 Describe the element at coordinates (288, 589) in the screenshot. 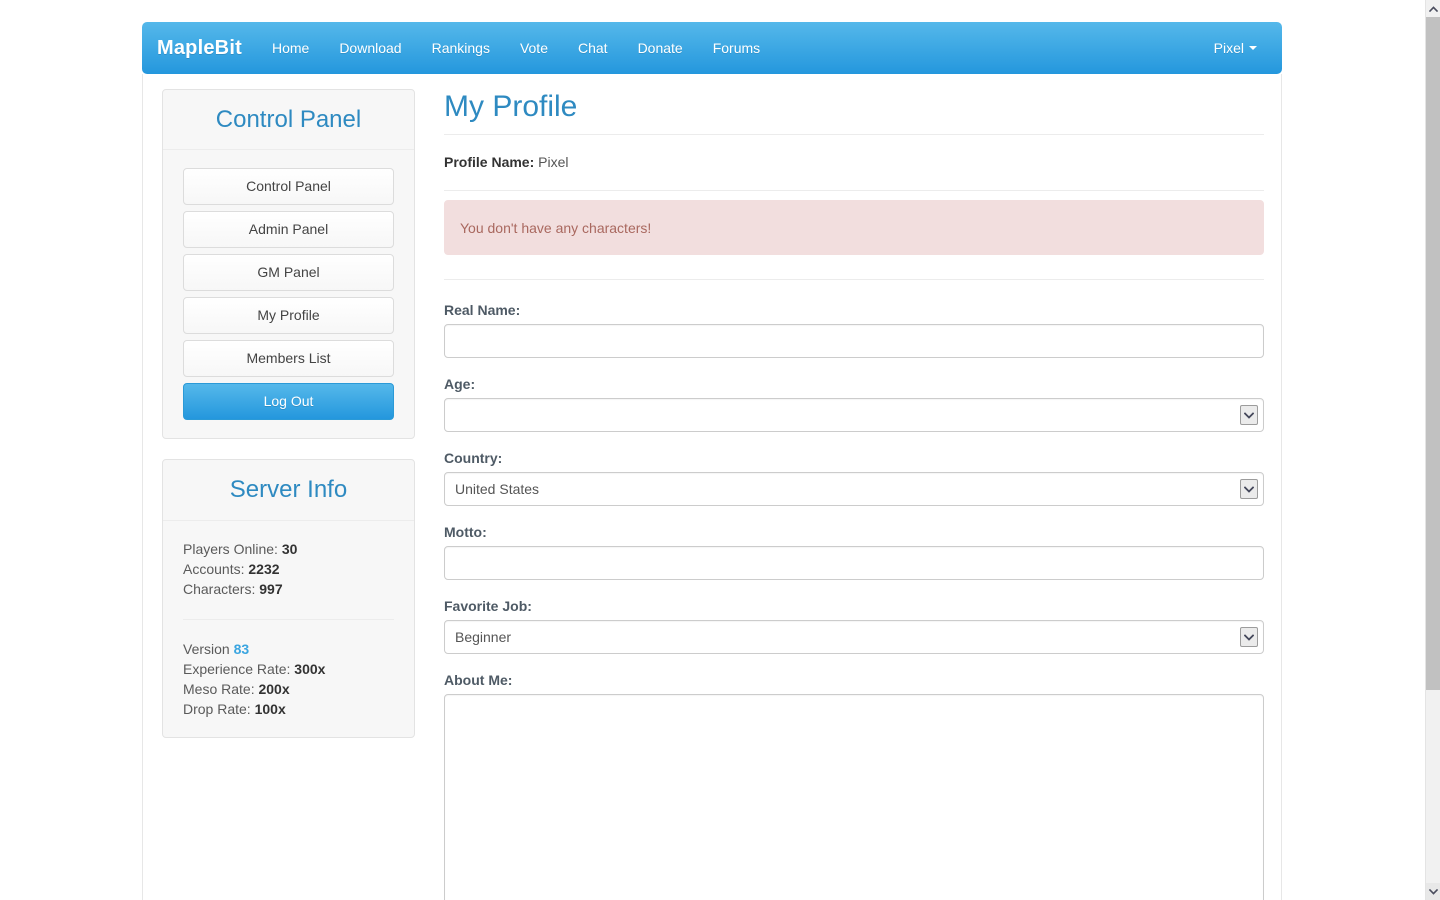

I see `stat-characters: Characters: 997` at that location.